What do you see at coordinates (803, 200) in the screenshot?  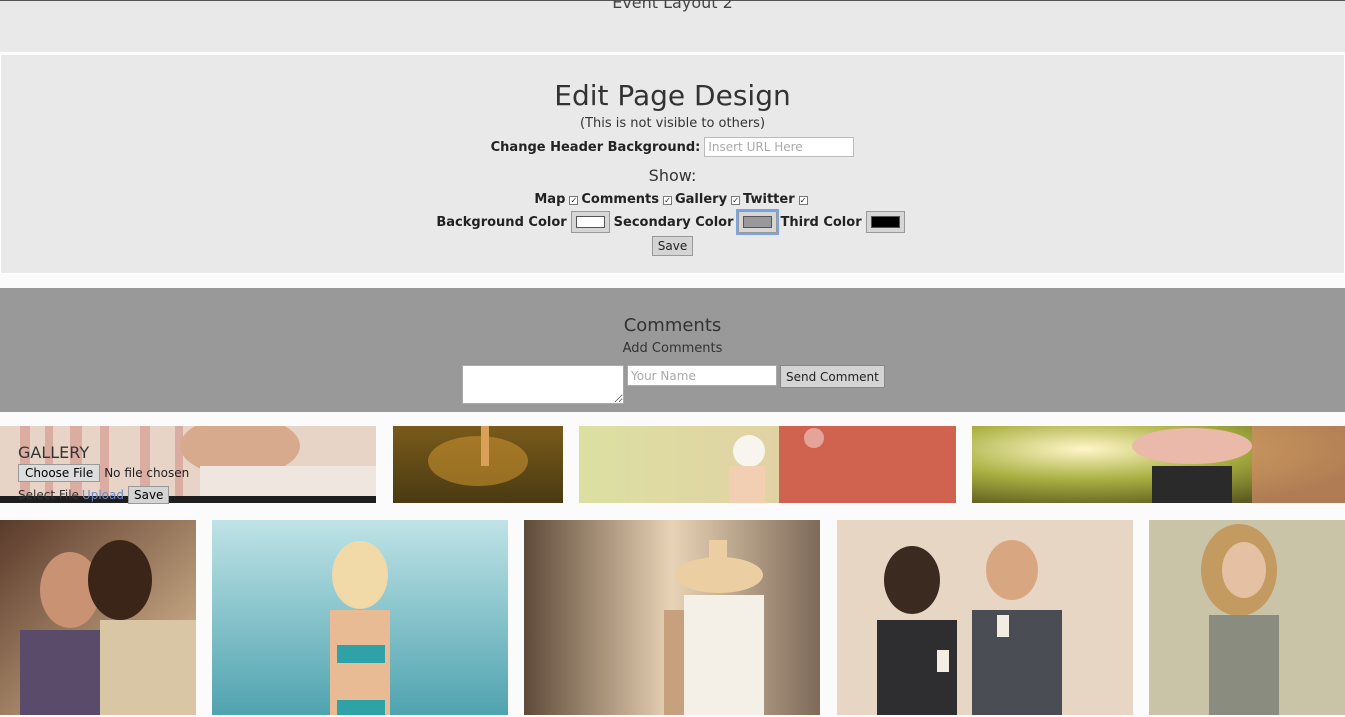 I see `toggle-twitter-checkbox: ✓` at bounding box center [803, 200].